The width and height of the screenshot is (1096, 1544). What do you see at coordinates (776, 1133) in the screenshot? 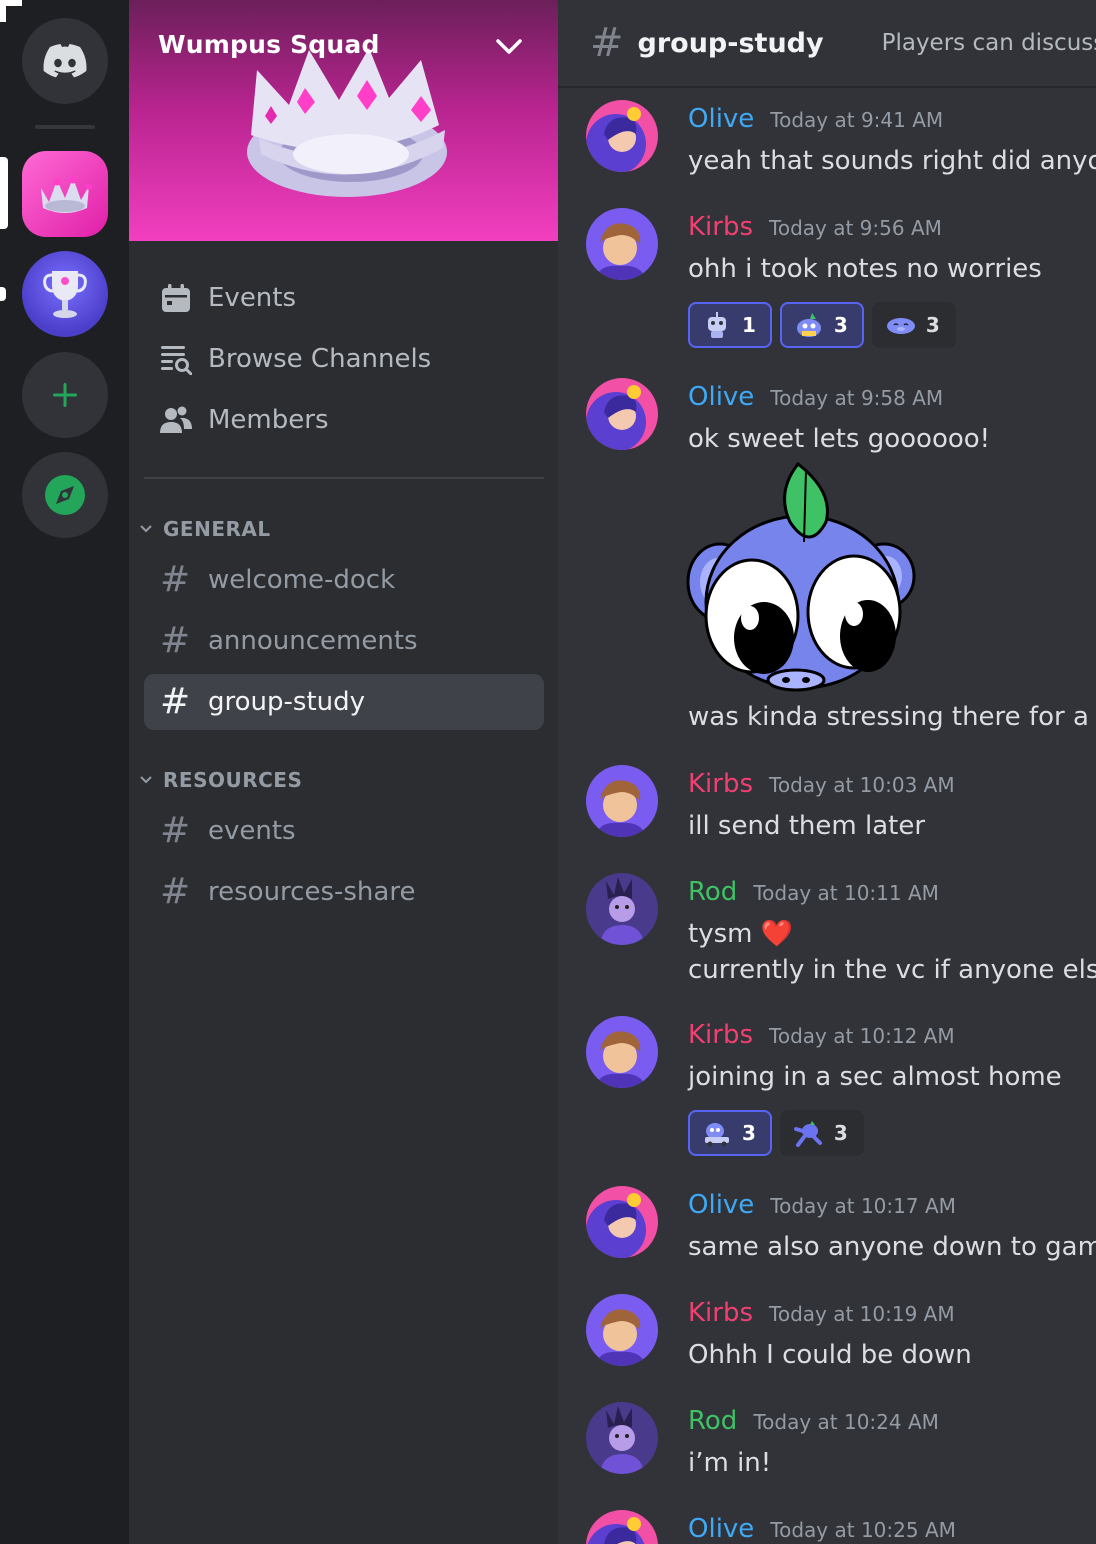
I see `reaction-bar: 3 3` at bounding box center [776, 1133].